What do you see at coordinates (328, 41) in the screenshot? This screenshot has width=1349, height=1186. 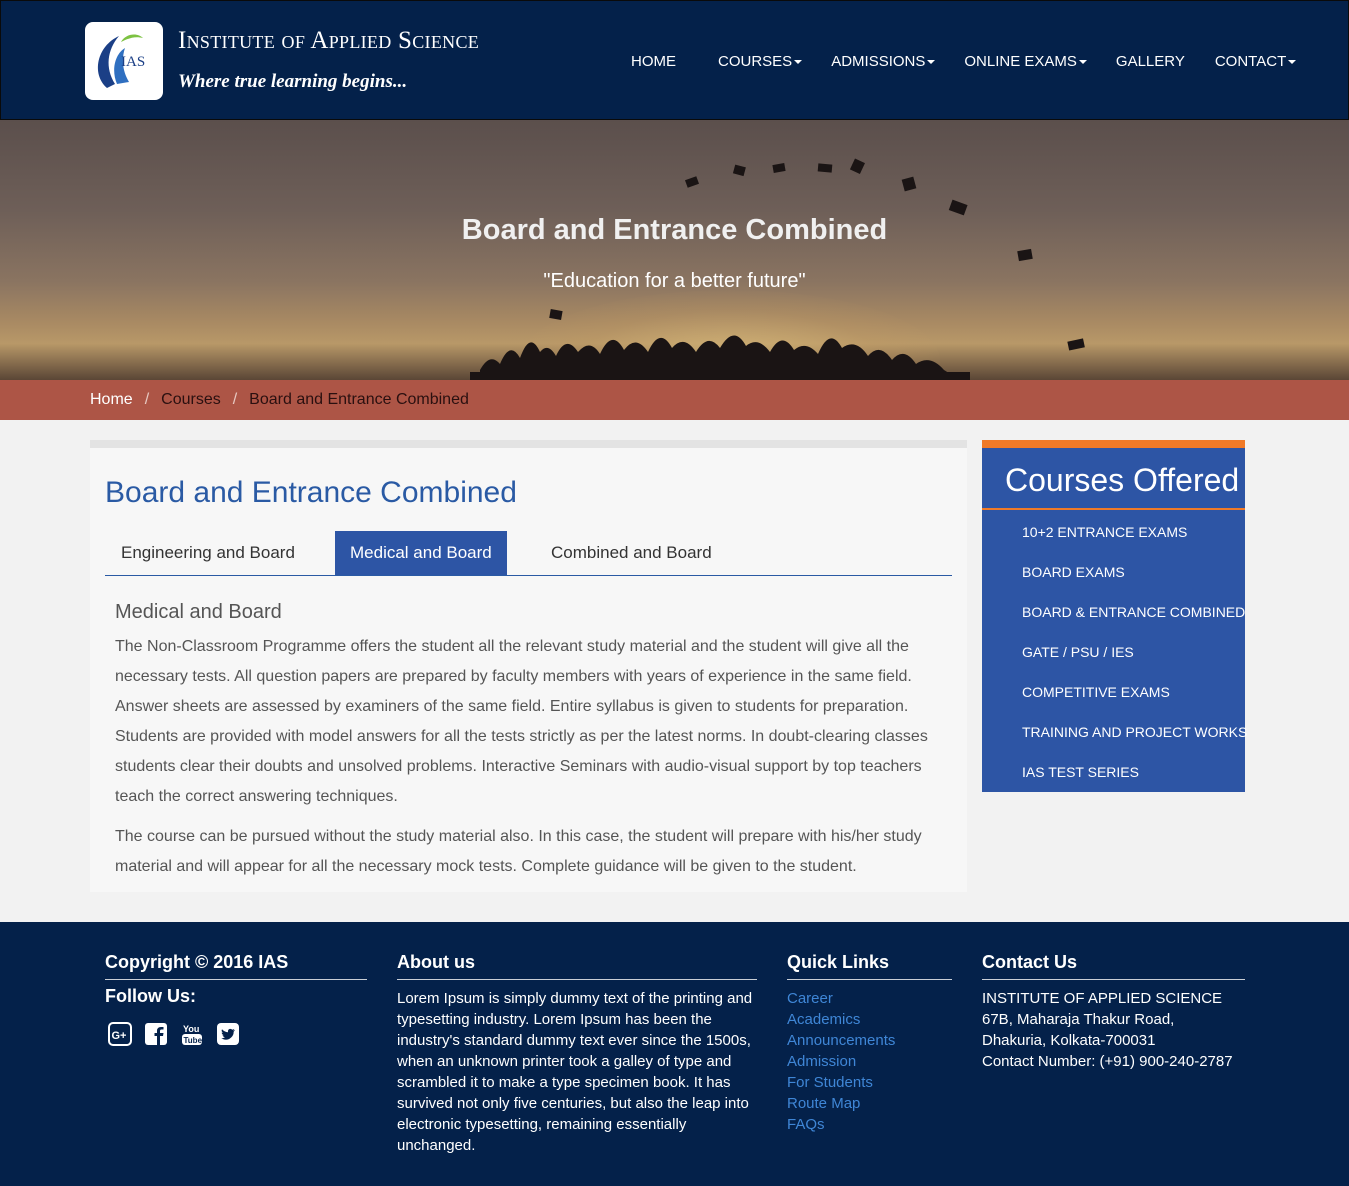 I see `brand-title: Institute of Applied Science` at bounding box center [328, 41].